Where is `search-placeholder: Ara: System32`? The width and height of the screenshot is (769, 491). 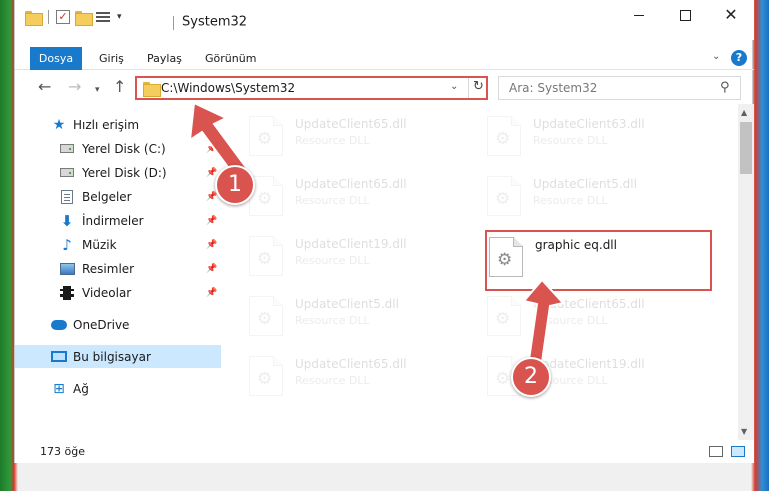 search-placeholder: Ara: System32 is located at coordinates (553, 88).